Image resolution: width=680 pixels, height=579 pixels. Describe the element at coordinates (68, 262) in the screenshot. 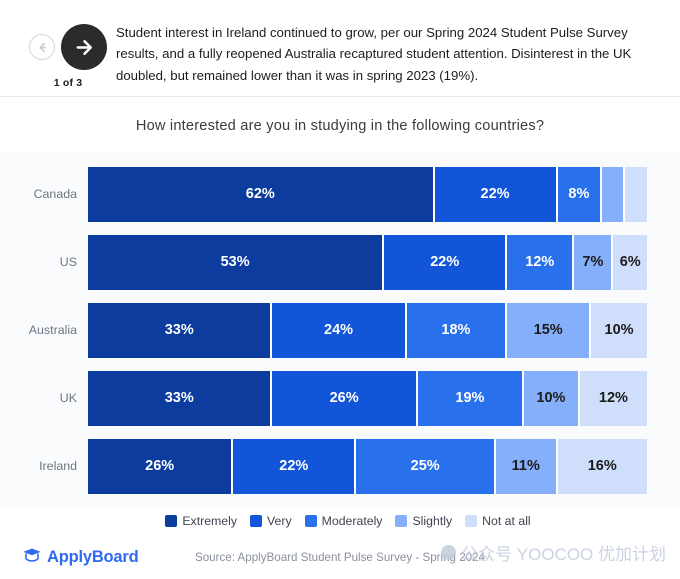

I see `row-label-us: US` at that location.